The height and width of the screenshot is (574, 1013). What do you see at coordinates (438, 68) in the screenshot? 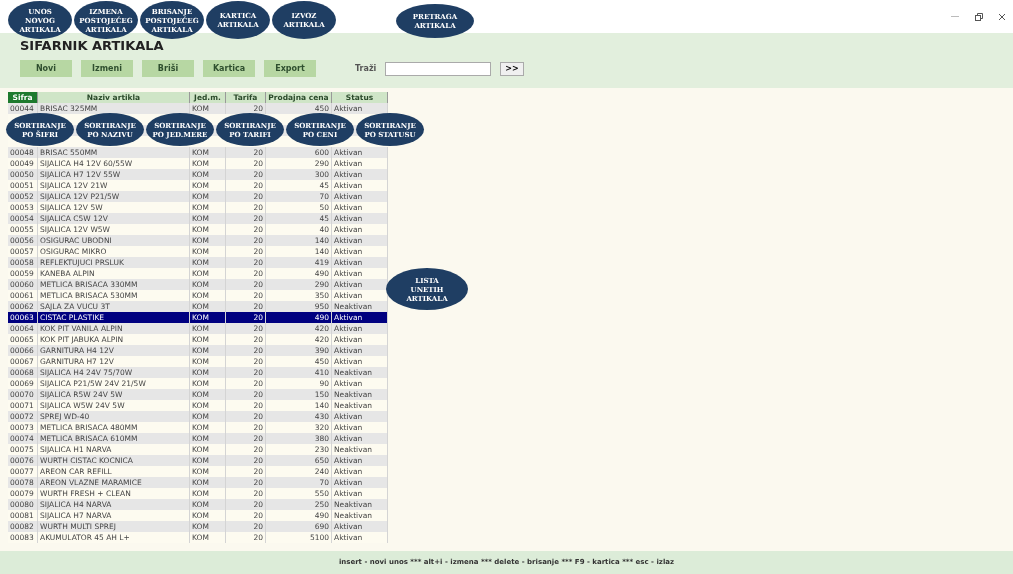
I see `search-field` at bounding box center [438, 68].